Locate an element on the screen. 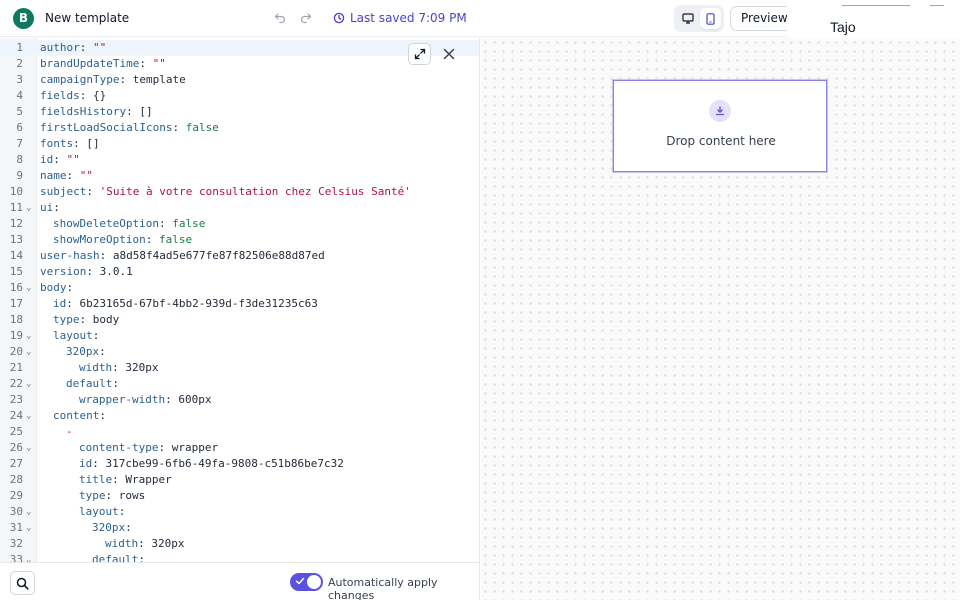  code-line: 20 ⌄ 320px: is located at coordinates (239, 352).